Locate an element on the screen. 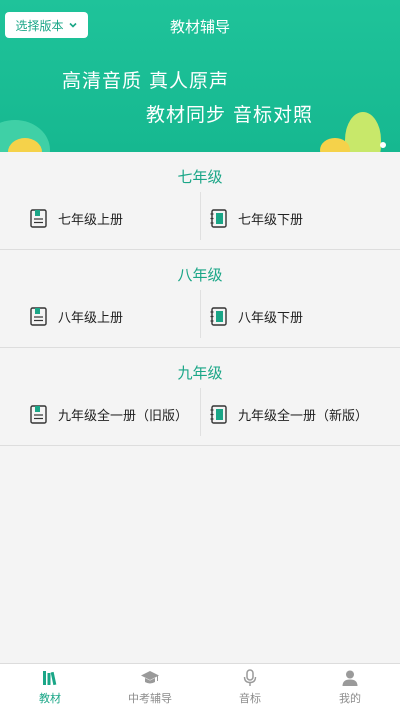 The image size is (400, 710). book-label: 九年级全一册（新版） is located at coordinates (303, 416).